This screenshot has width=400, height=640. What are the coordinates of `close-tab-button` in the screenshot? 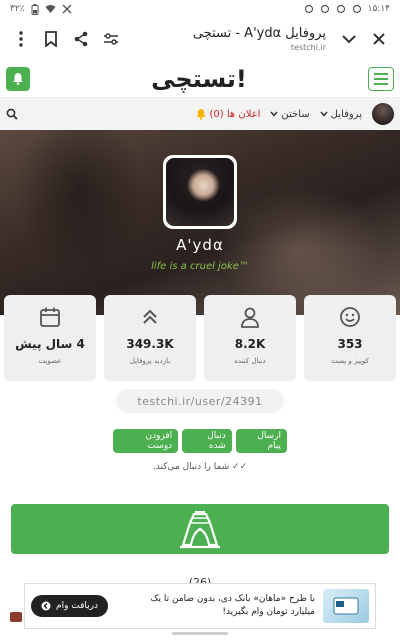 It's located at (379, 39).